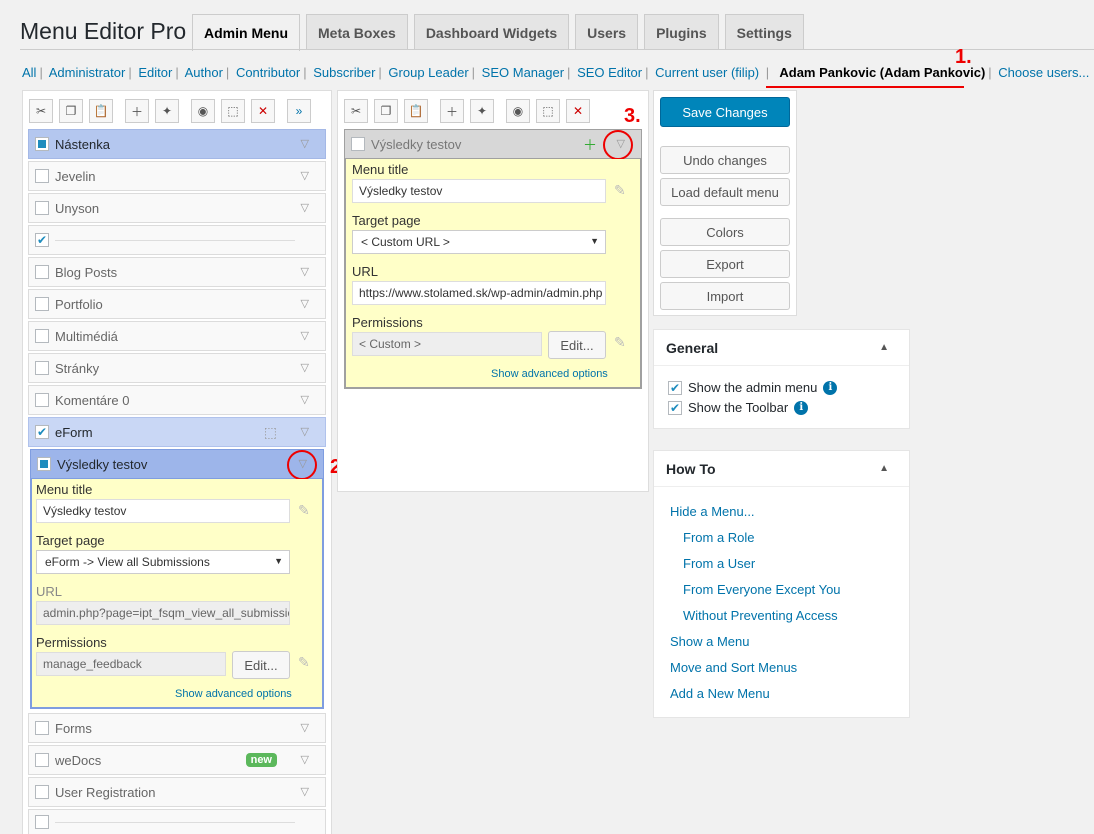 The image size is (1094, 834). Describe the element at coordinates (725, 112) in the screenshot. I see `save-changes-button: Save Changes` at that location.